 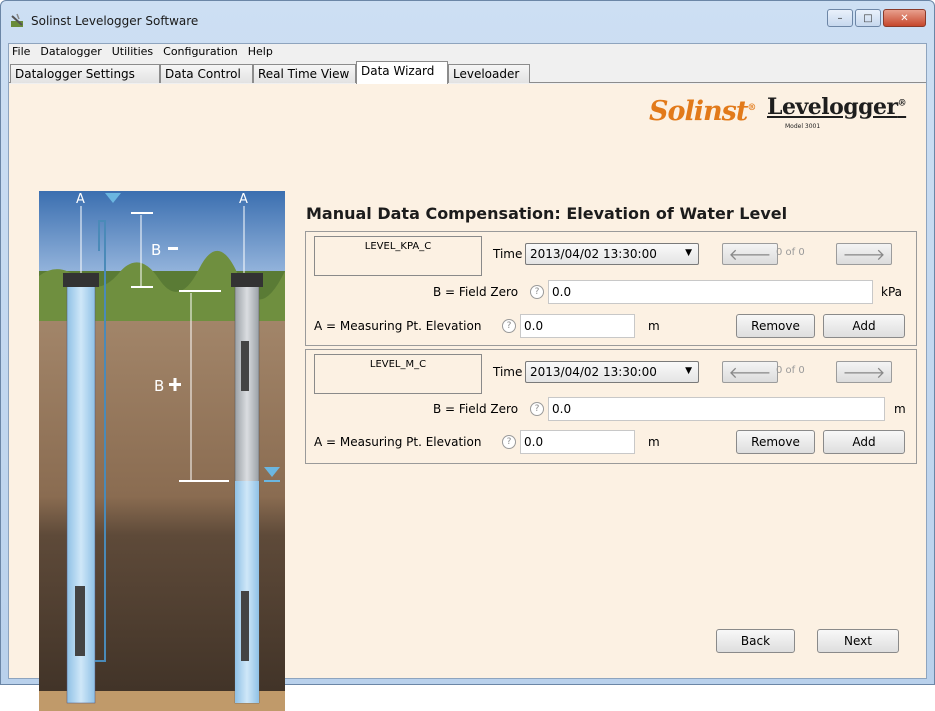 What do you see at coordinates (803, 126) in the screenshot?
I see `levelogger-model-text: Model 3001` at bounding box center [803, 126].